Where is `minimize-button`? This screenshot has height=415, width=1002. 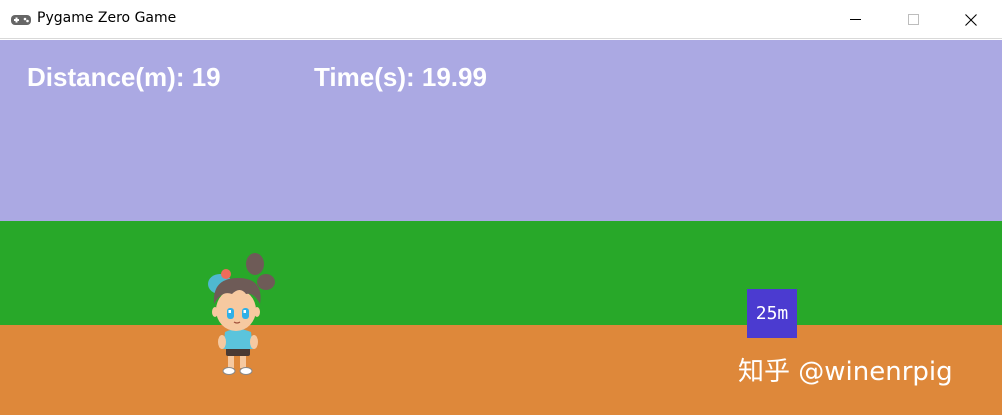 minimize-button is located at coordinates (855, 19).